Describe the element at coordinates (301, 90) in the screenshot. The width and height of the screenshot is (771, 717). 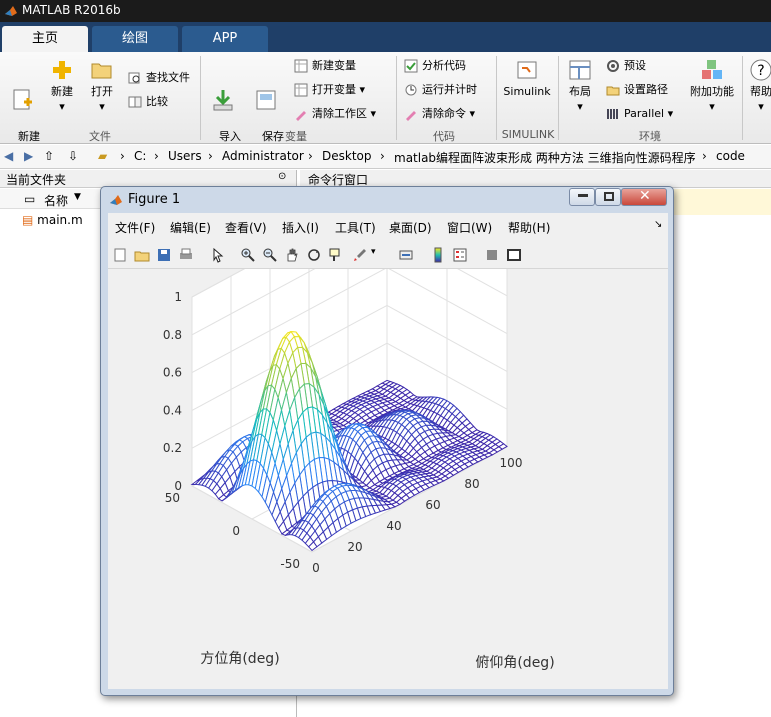
I see `open-variable-icon` at that location.